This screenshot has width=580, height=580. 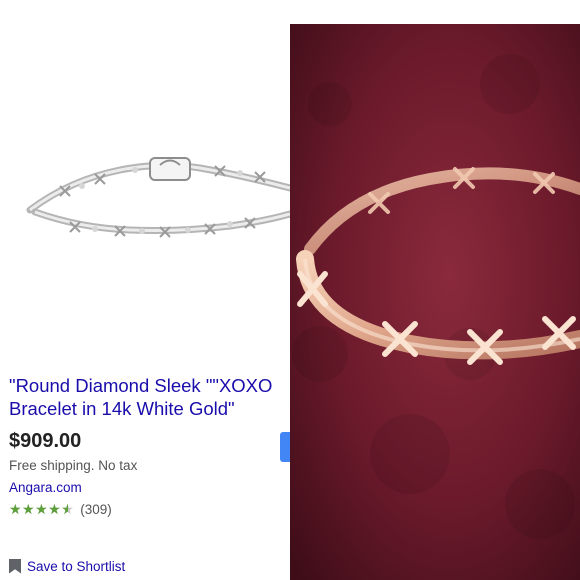 I want to click on merchant-link: Angara.com, so click(x=45, y=487).